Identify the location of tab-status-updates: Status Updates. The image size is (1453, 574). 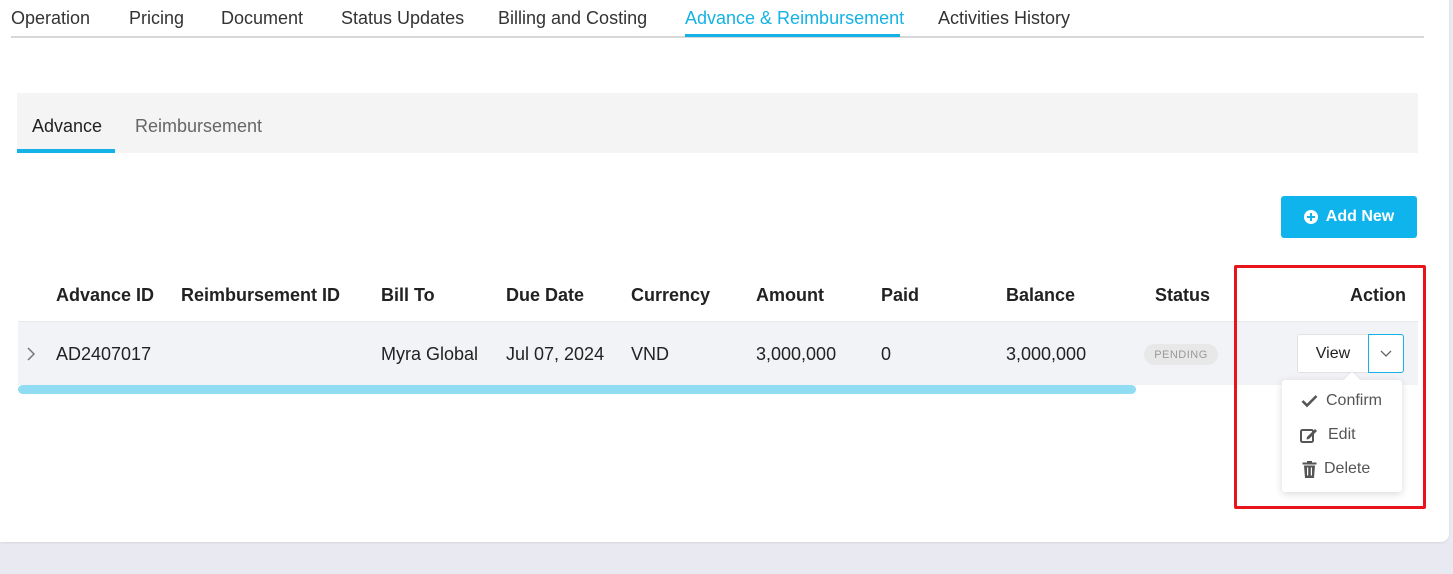
(402, 18).